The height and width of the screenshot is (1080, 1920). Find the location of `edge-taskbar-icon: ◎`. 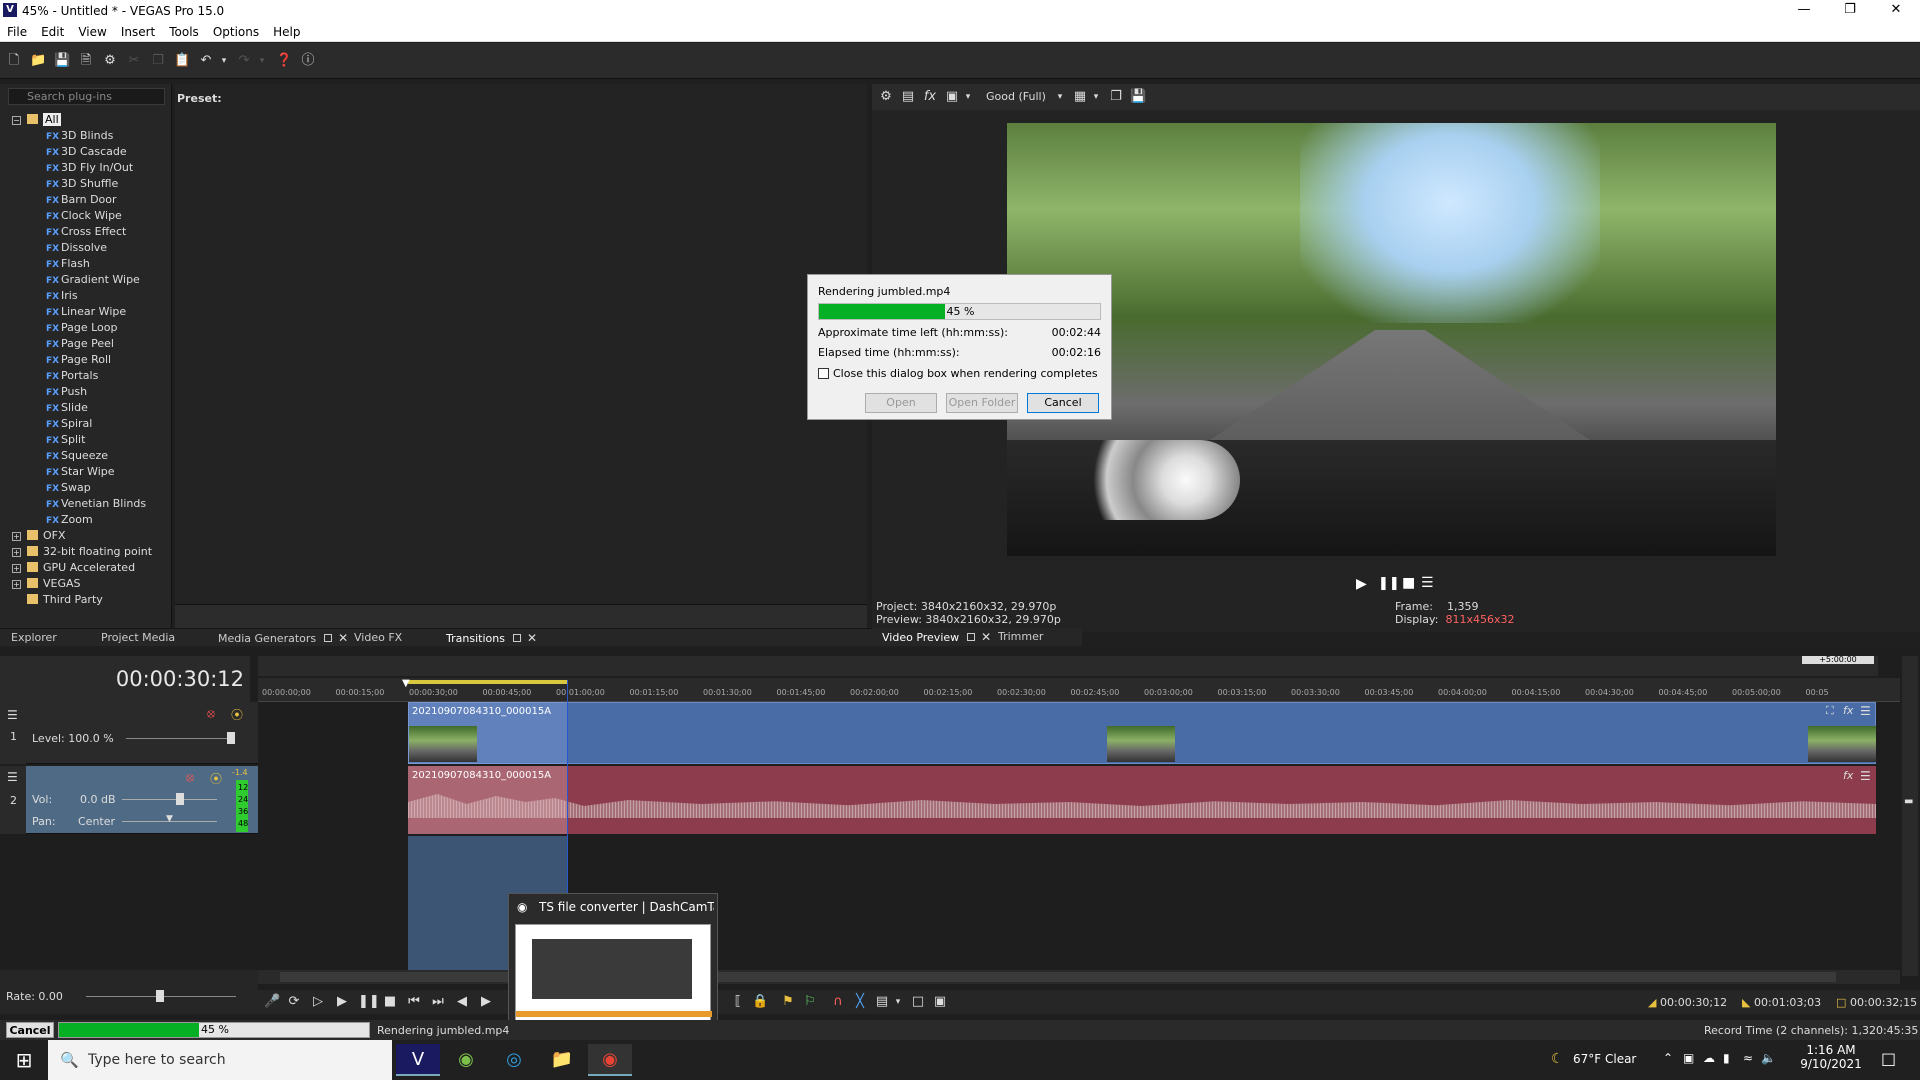

edge-taskbar-icon: ◎ is located at coordinates (514, 1060).